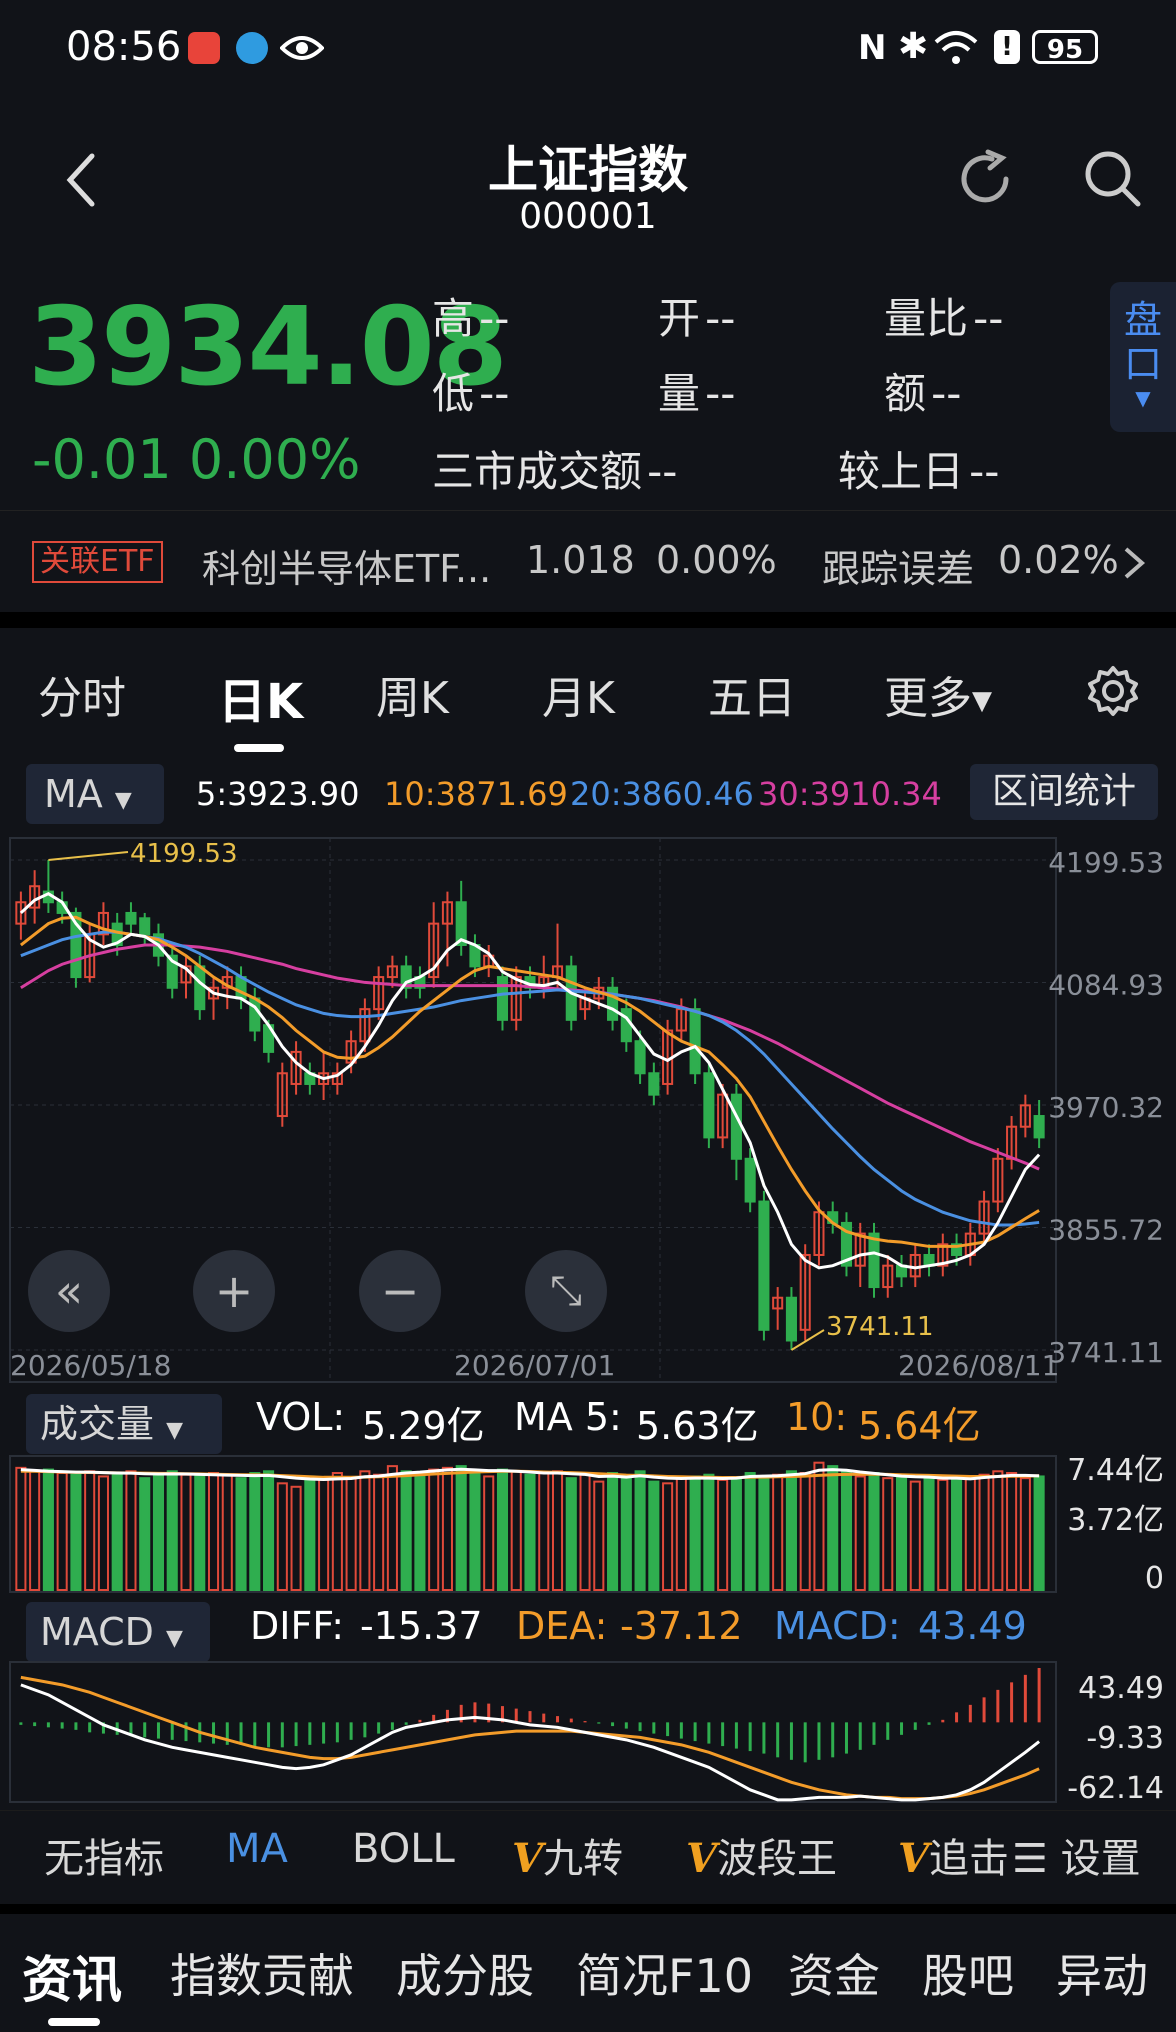  What do you see at coordinates (403, 1849) in the screenshot?
I see `indicator-tab-boll: BOLL` at bounding box center [403, 1849].